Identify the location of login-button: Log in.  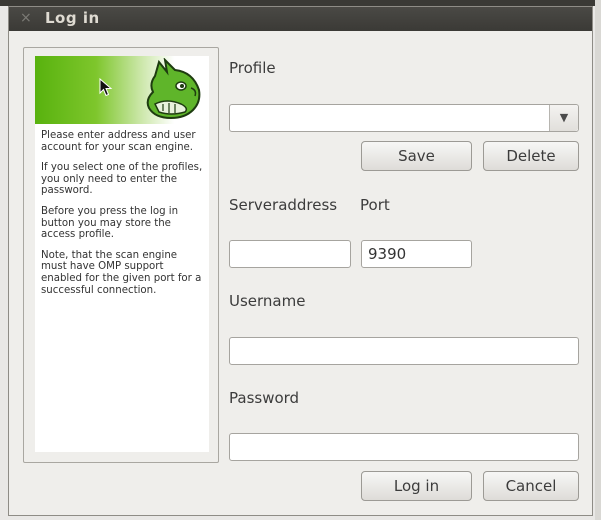
(416, 486).